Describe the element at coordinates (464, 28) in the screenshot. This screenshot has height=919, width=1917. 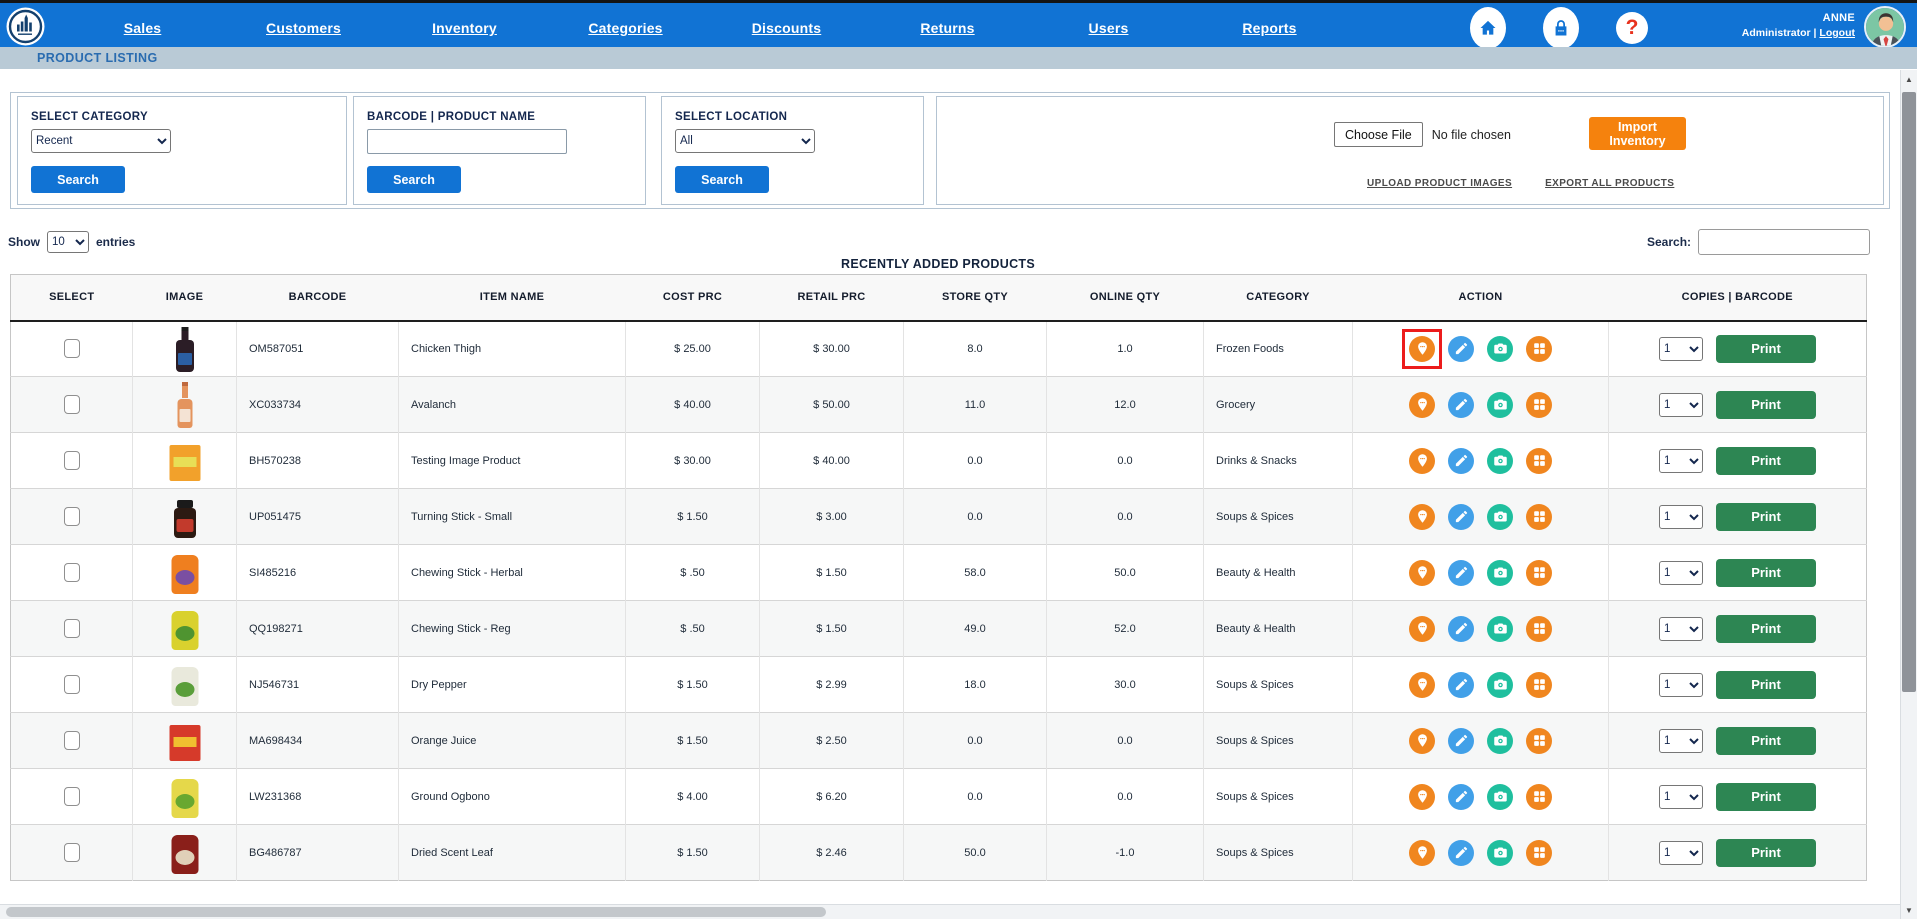
I see `nav-item-inventory: Inventory` at that location.